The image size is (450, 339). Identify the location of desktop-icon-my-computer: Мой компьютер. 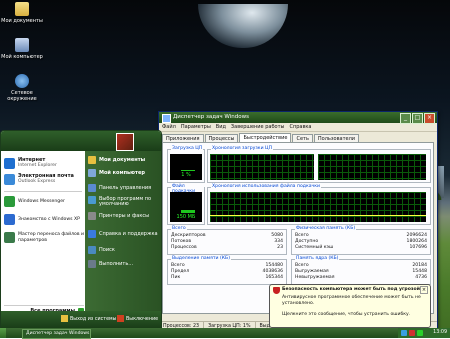
(22, 49).